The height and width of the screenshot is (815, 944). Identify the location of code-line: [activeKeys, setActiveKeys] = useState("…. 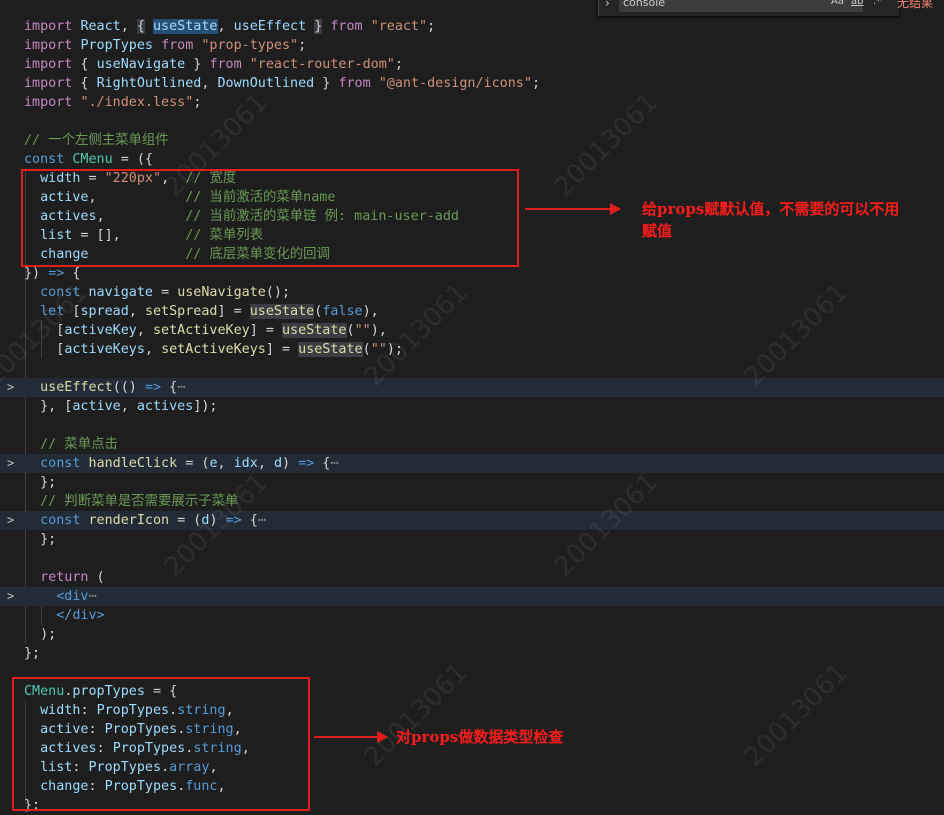
(213, 349).